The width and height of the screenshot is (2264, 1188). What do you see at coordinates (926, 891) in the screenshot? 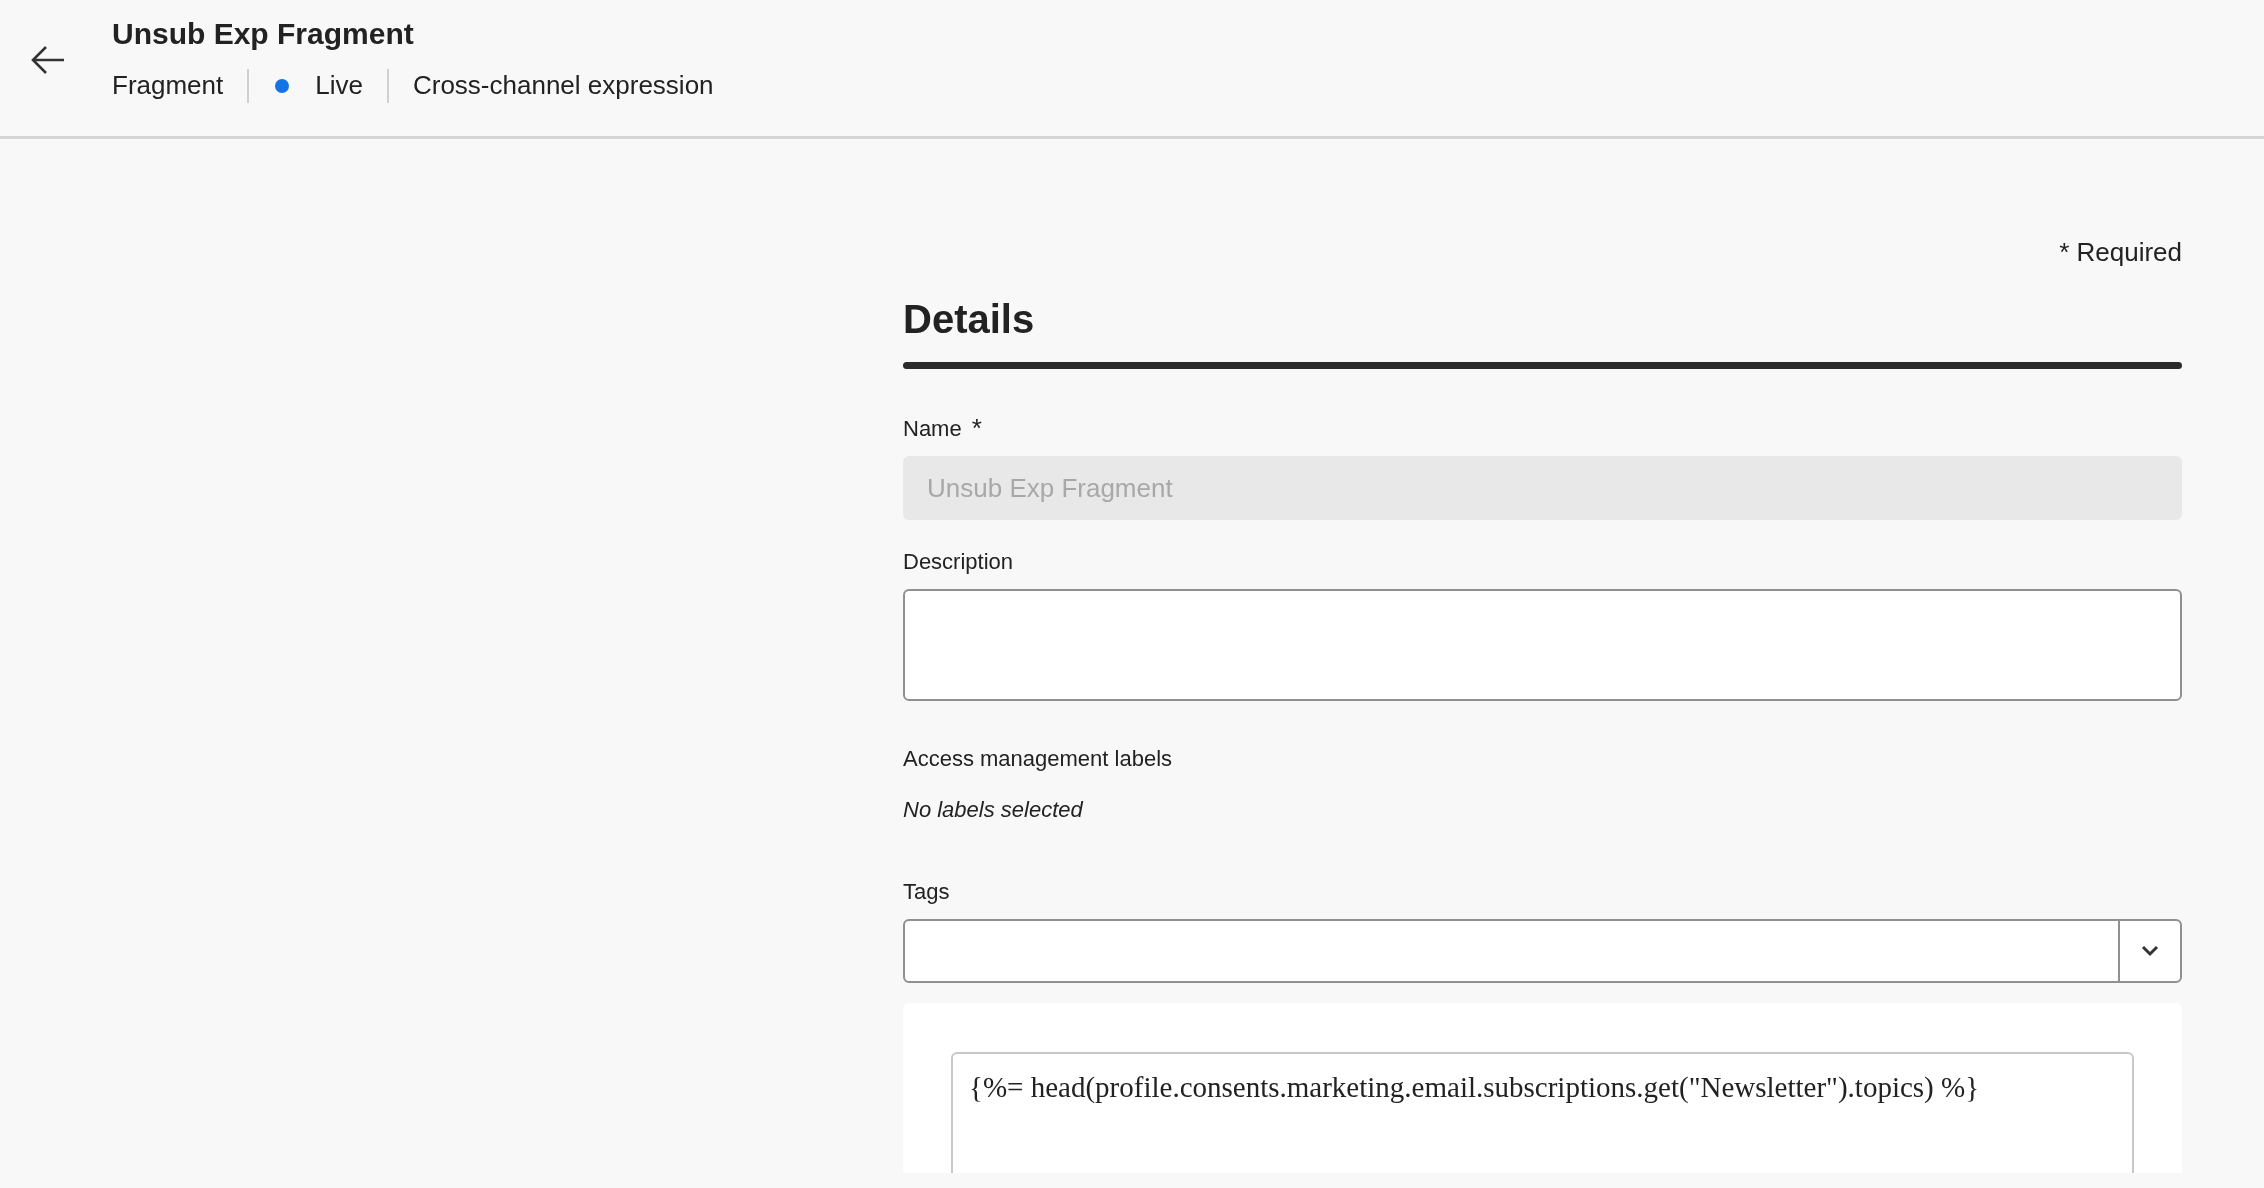
I see `field-label: Tags` at bounding box center [926, 891].